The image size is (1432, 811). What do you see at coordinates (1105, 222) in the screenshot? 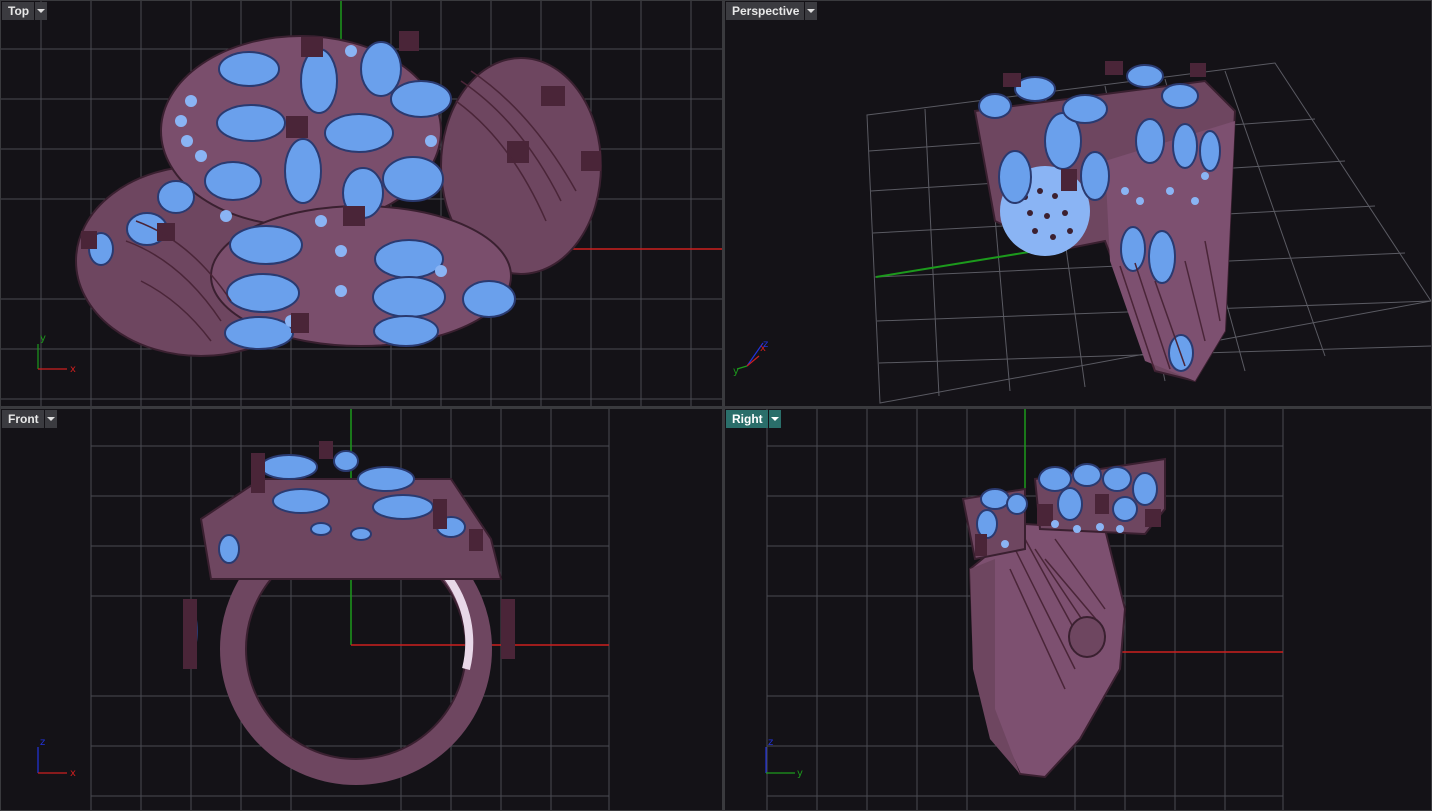
I see `ring-model-perspective` at bounding box center [1105, 222].